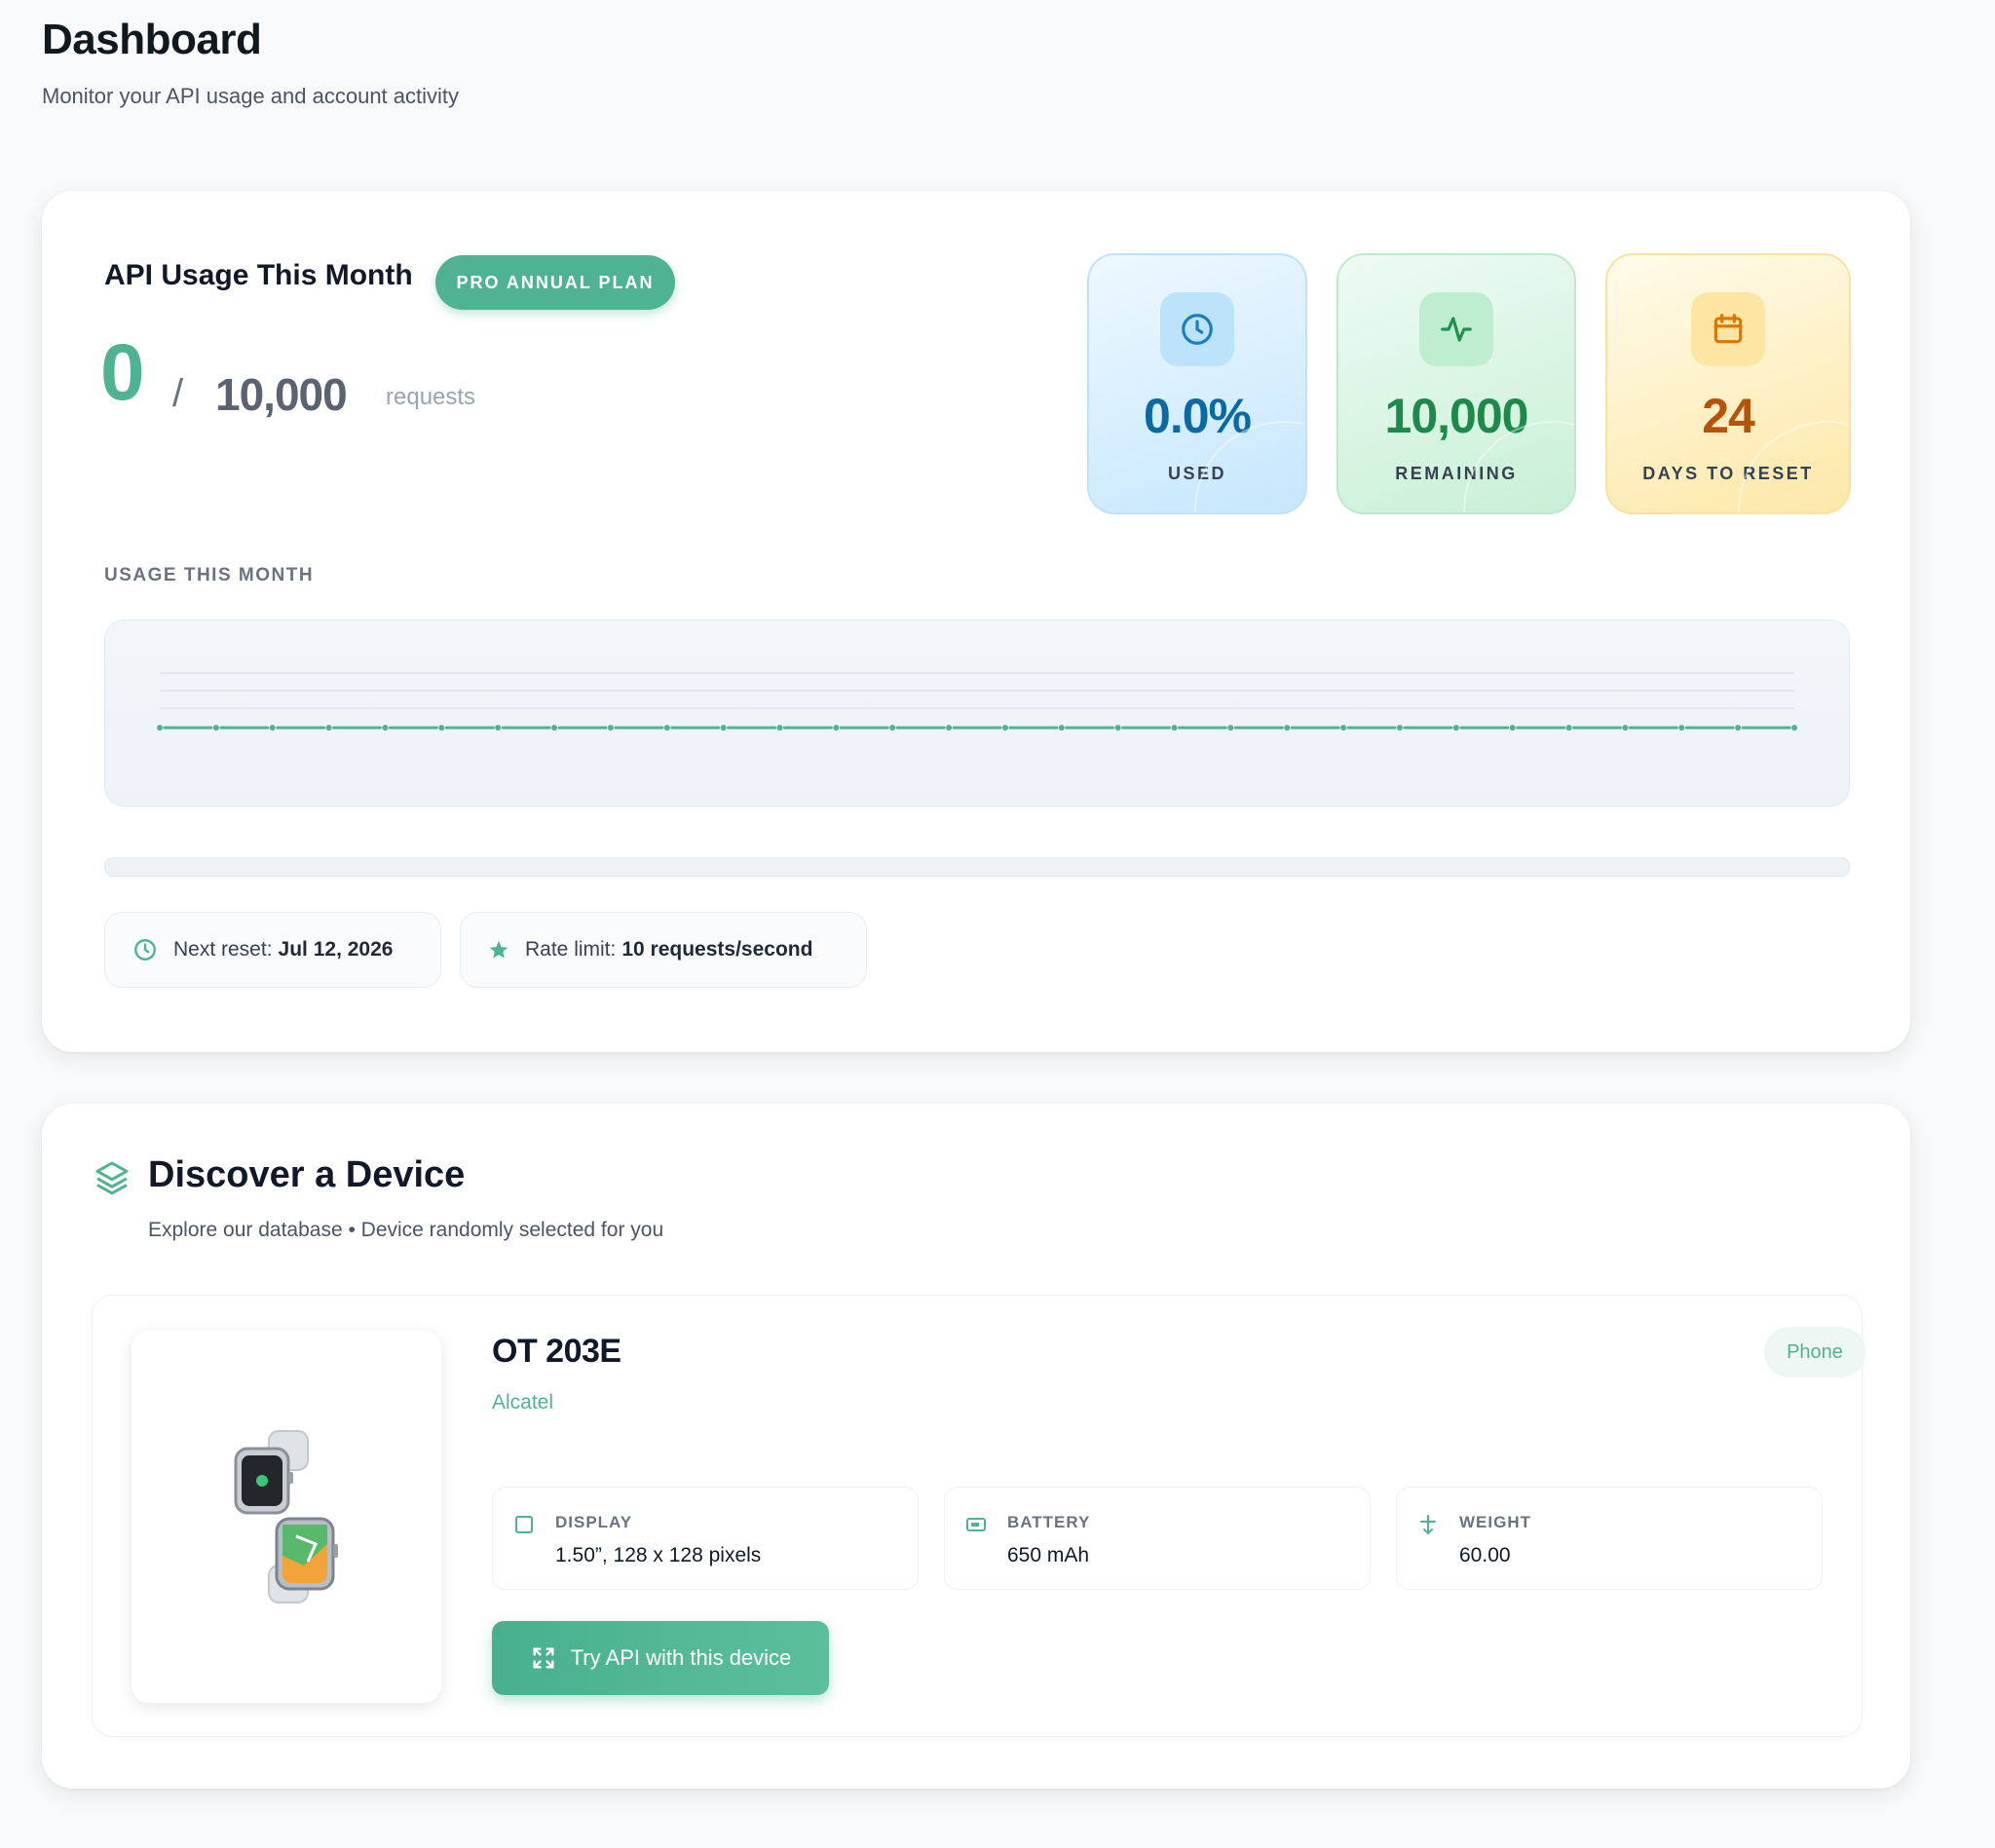 The height and width of the screenshot is (1848, 1995). What do you see at coordinates (1609, 1539) in the screenshot?
I see `spec-weight: WEIGHT 60.00` at bounding box center [1609, 1539].